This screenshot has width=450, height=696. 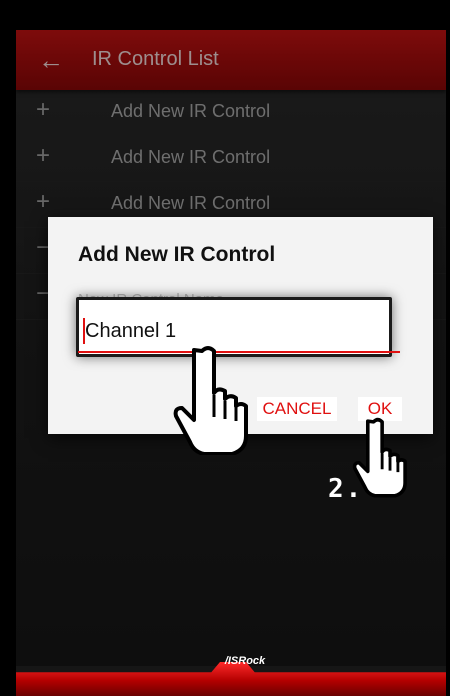 I want to click on pointer-hand-icon, so click(x=210, y=400).